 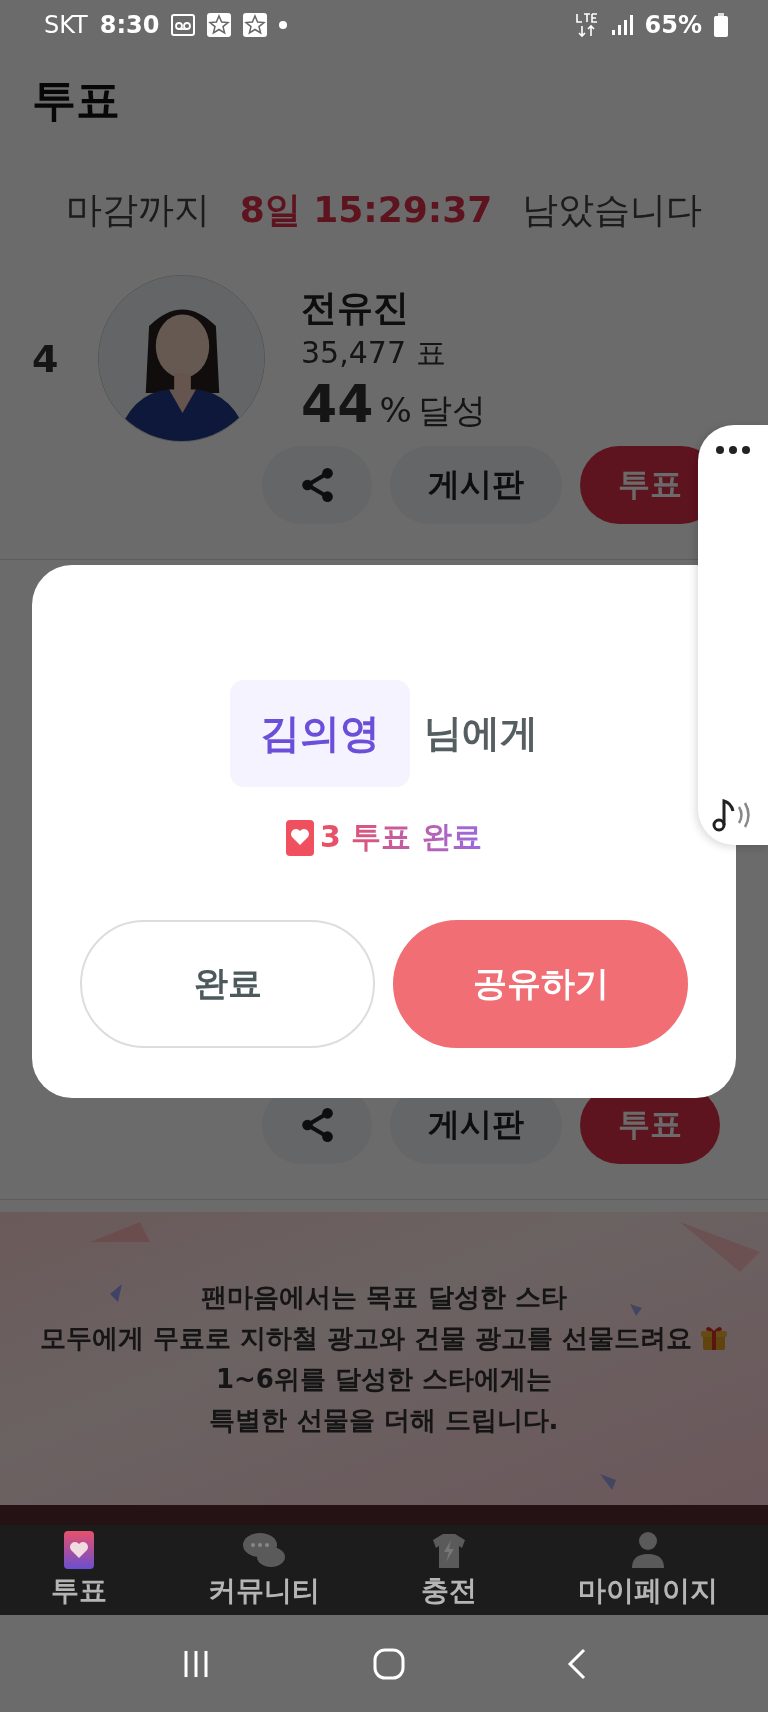 I want to click on done-button: 완료, so click(x=227, y=984).